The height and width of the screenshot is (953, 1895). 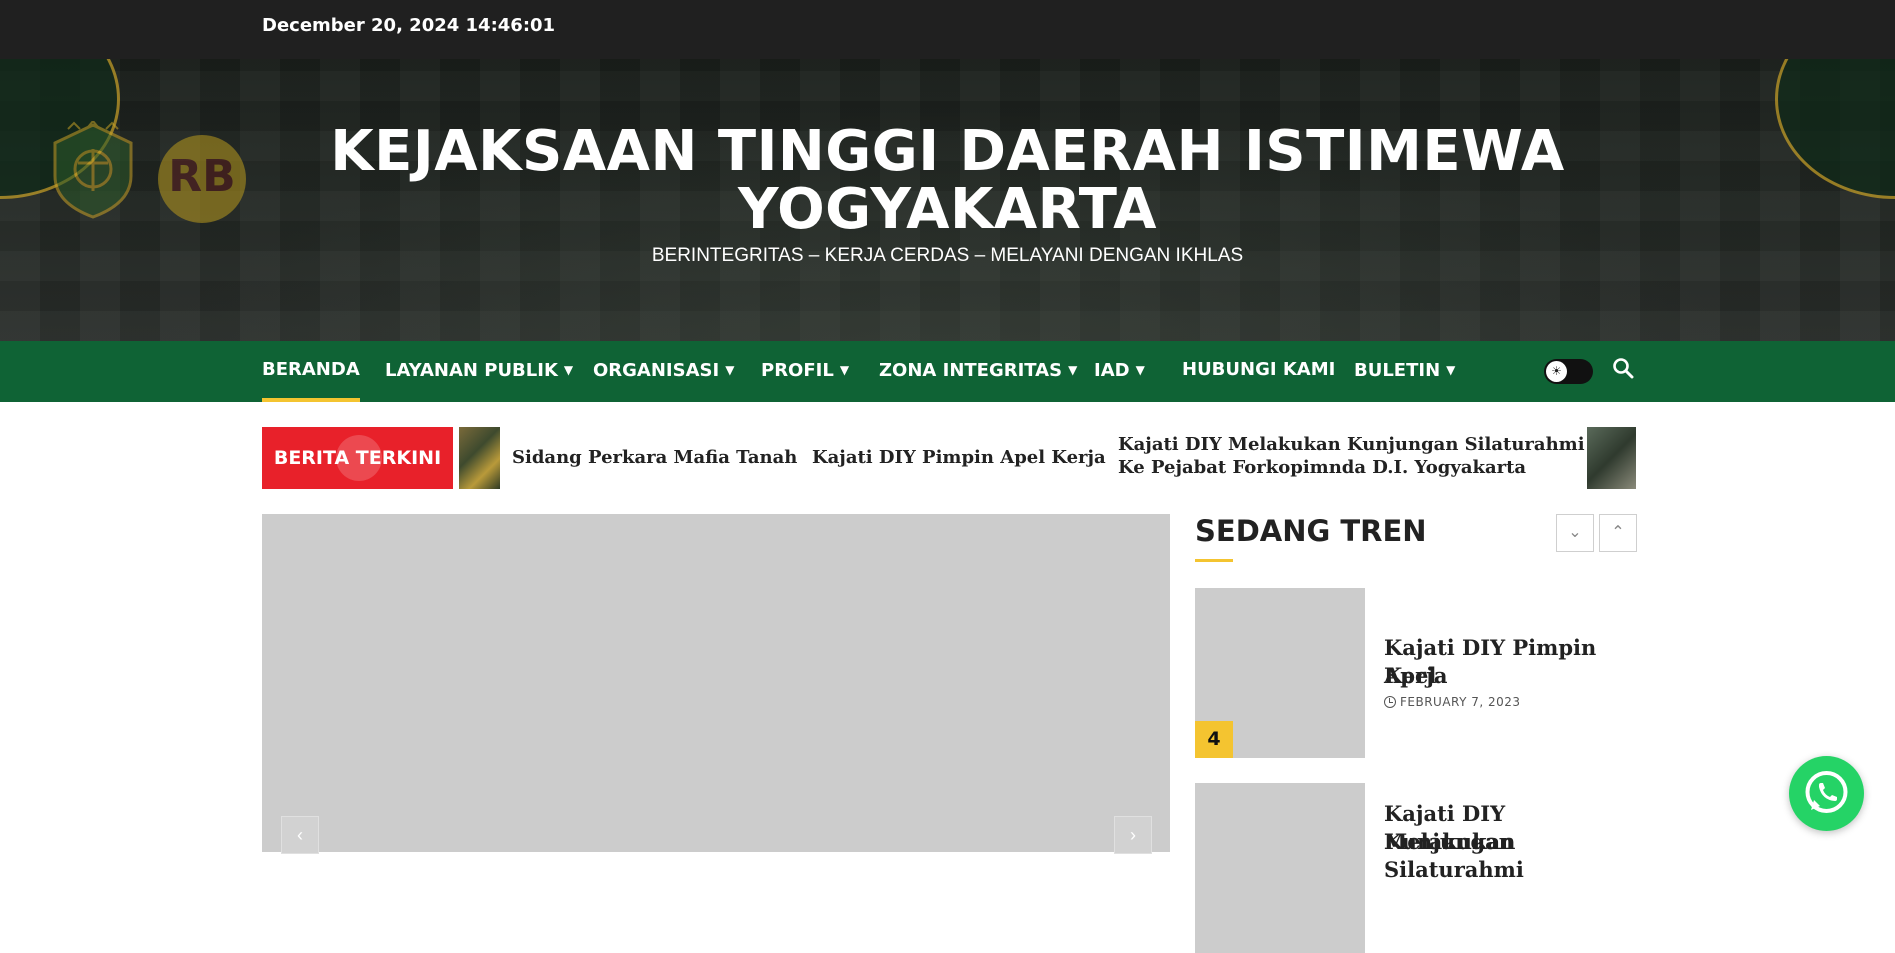 What do you see at coordinates (93, 170) in the screenshot?
I see `kejaksaan-logo` at bounding box center [93, 170].